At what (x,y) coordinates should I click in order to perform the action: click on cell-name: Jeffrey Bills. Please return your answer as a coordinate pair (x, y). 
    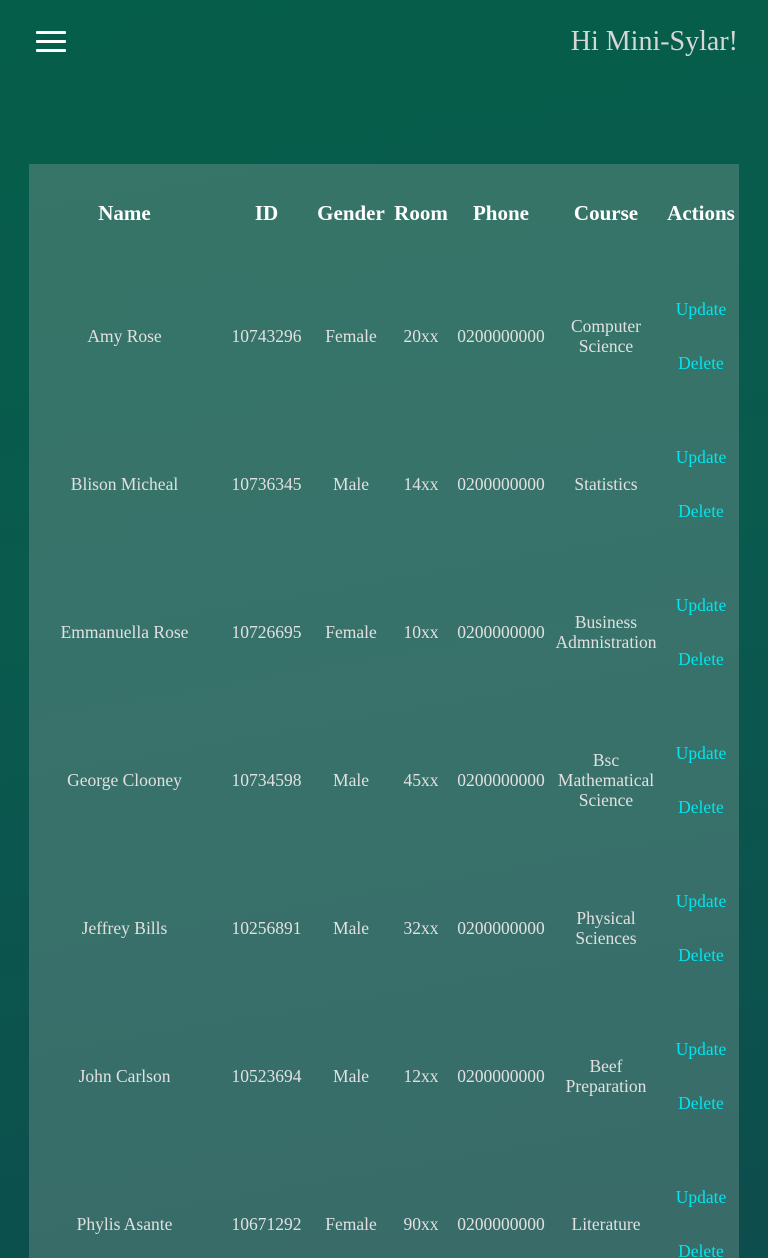
    Looking at the image, I should click on (124, 928).